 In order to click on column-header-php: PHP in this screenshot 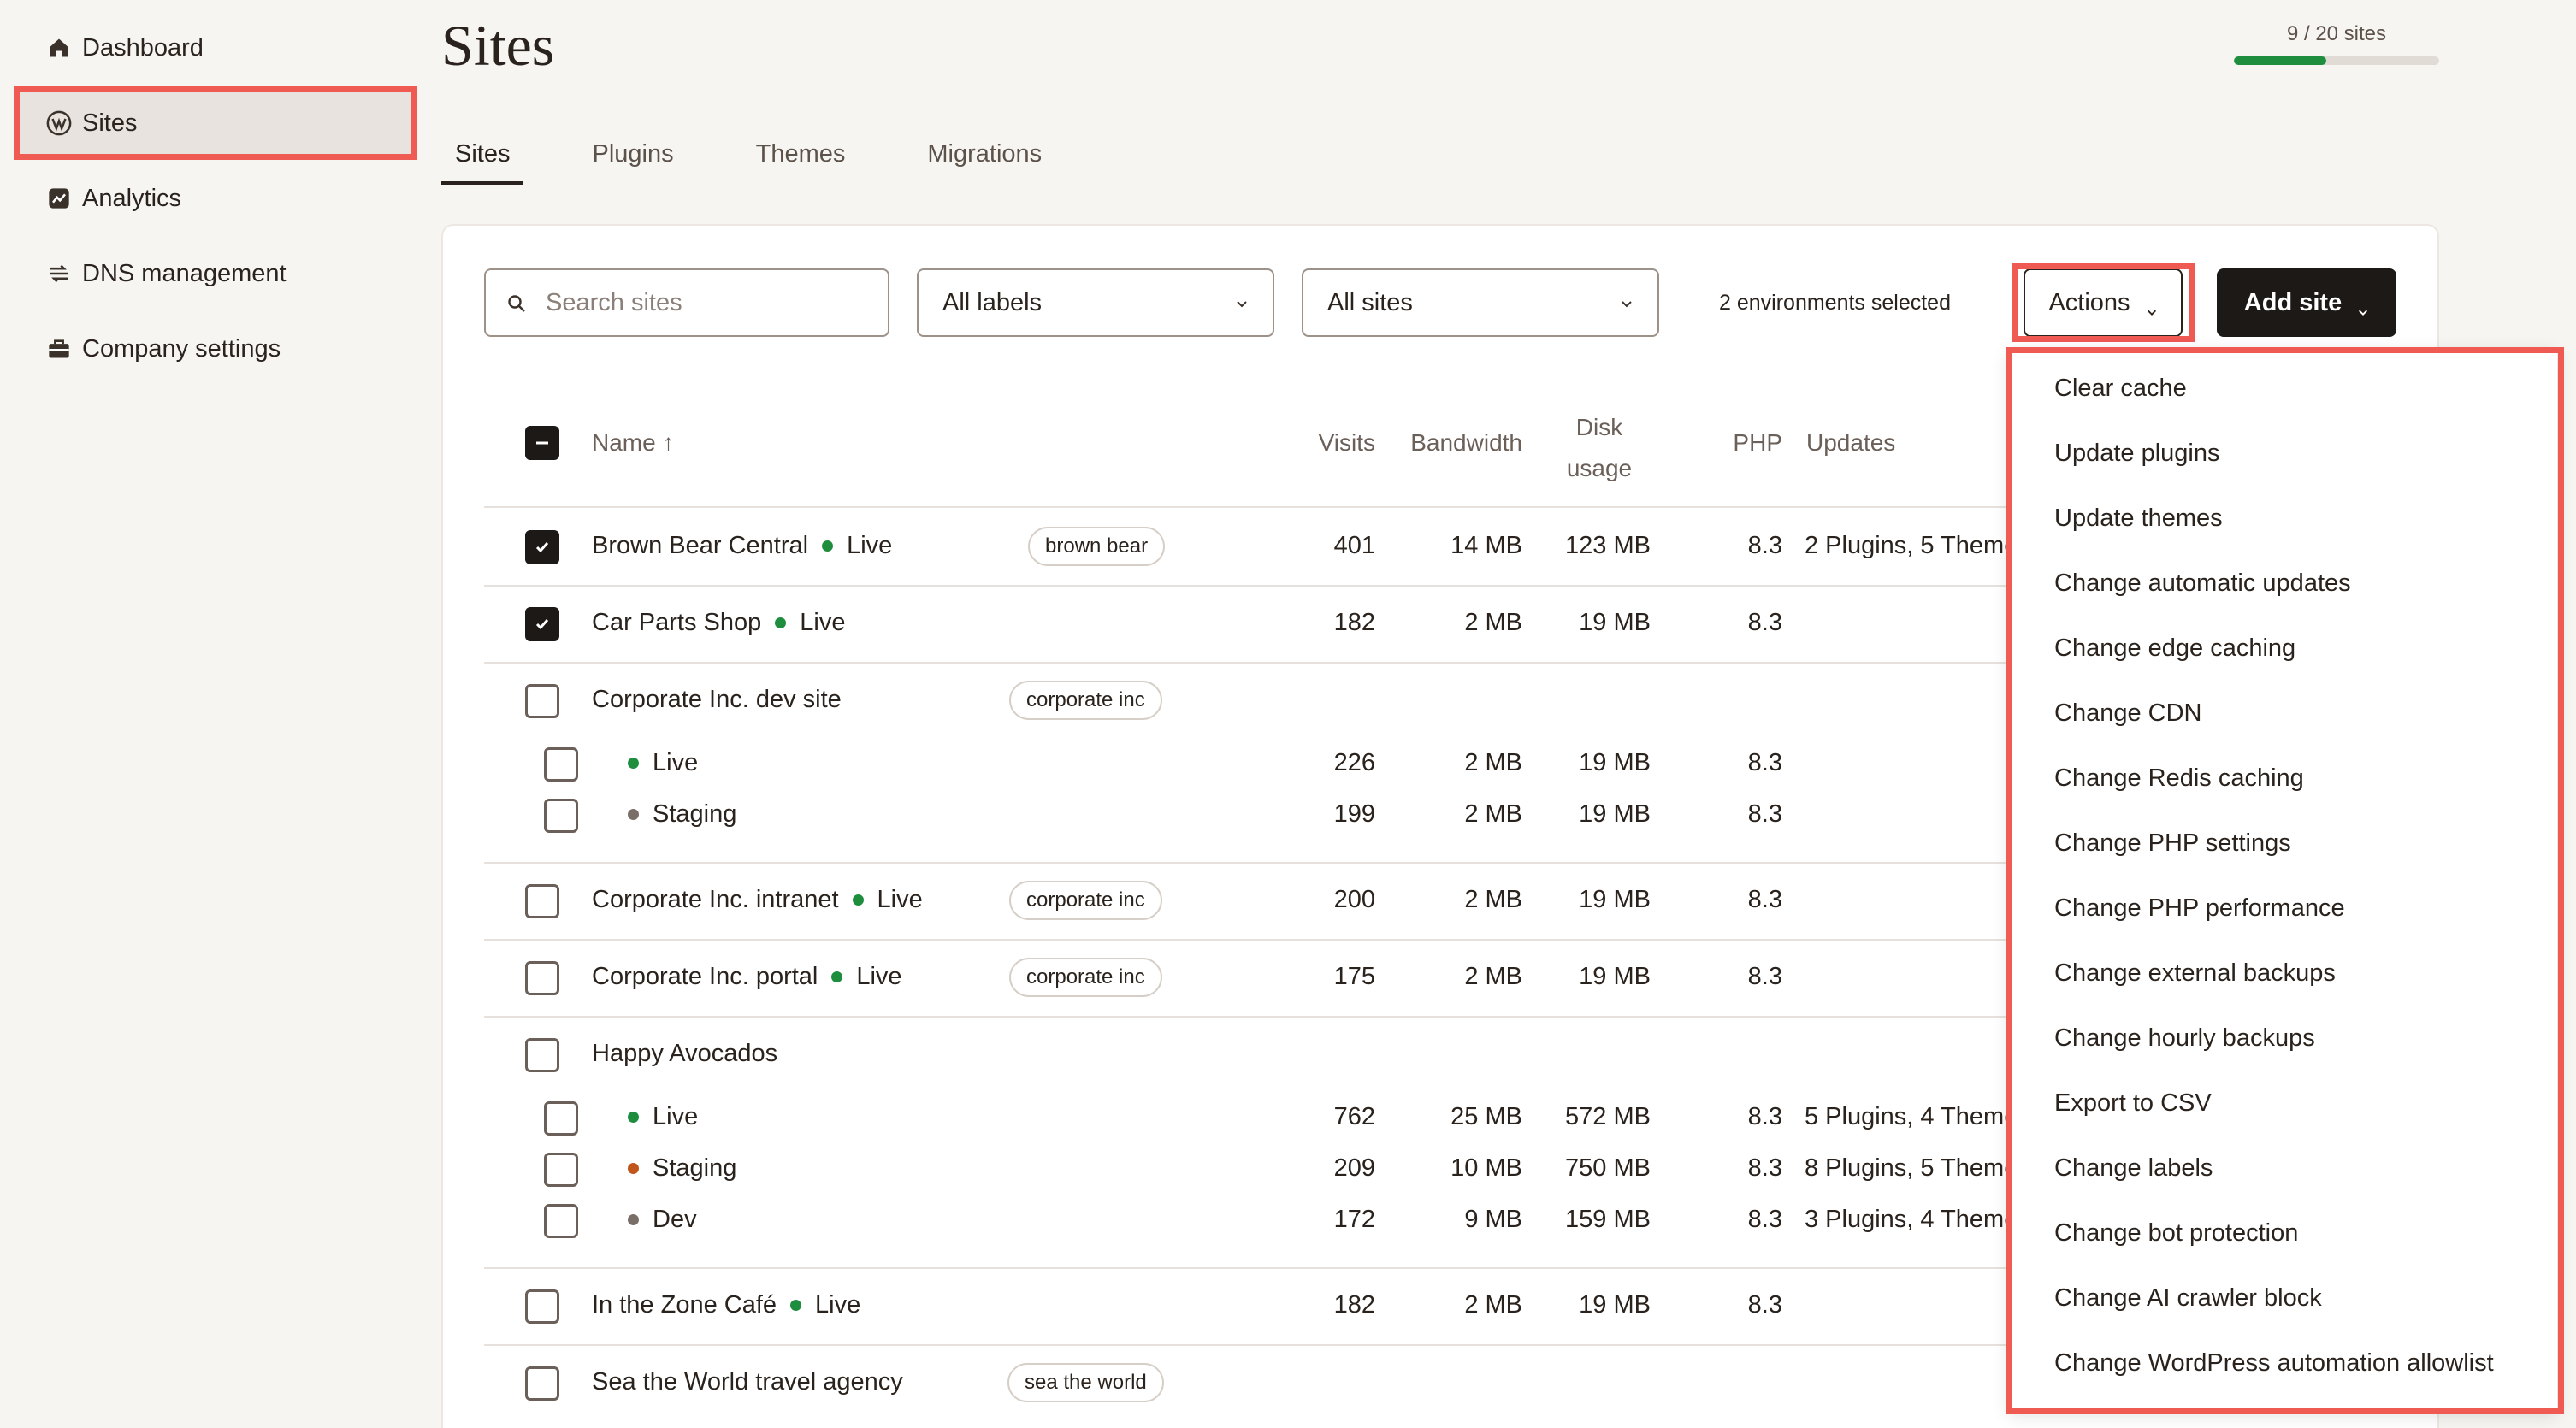, I will do `click(1746, 443)`.